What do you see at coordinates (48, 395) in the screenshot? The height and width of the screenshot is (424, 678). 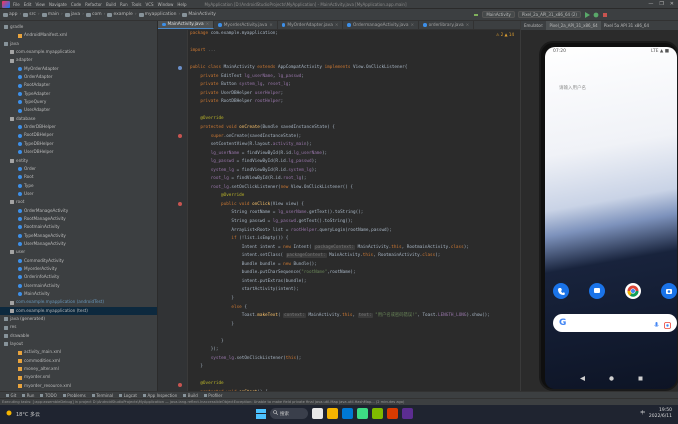 I see `tool-window-button: TODO` at bounding box center [48, 395].